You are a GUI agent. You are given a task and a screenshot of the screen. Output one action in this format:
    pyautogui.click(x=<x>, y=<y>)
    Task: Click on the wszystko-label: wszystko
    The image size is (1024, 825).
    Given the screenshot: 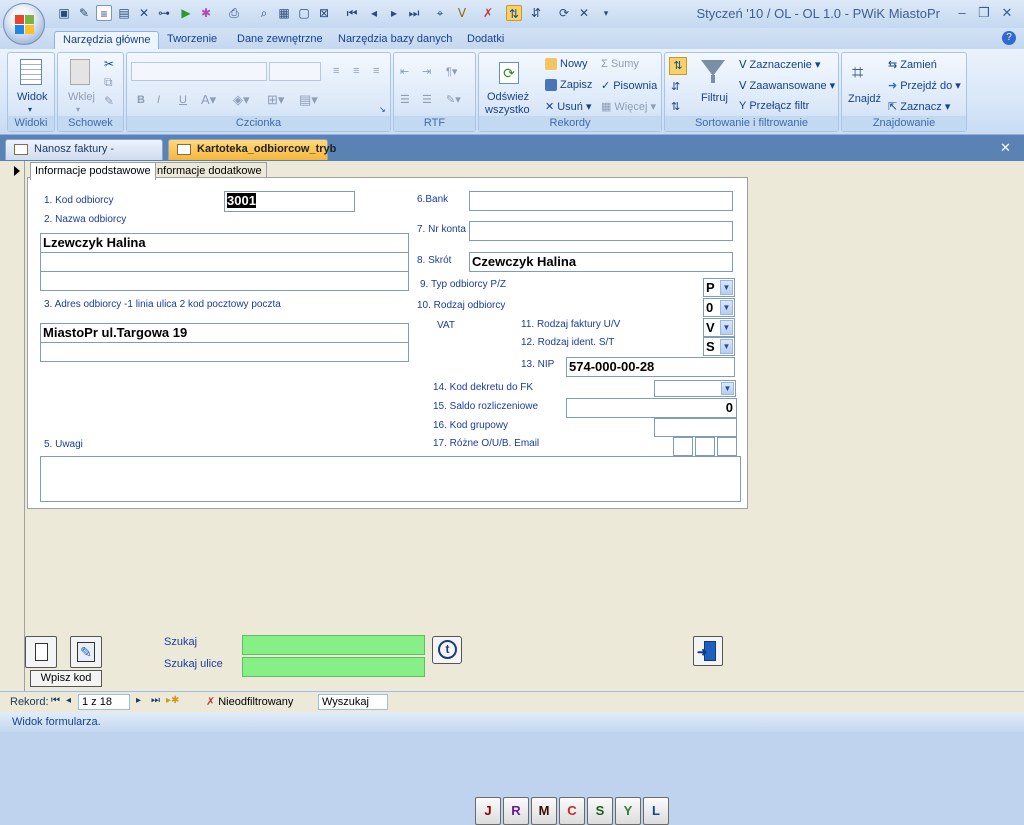 What is the action you would take?
    pyautogui.click(x=507, y=110)
    